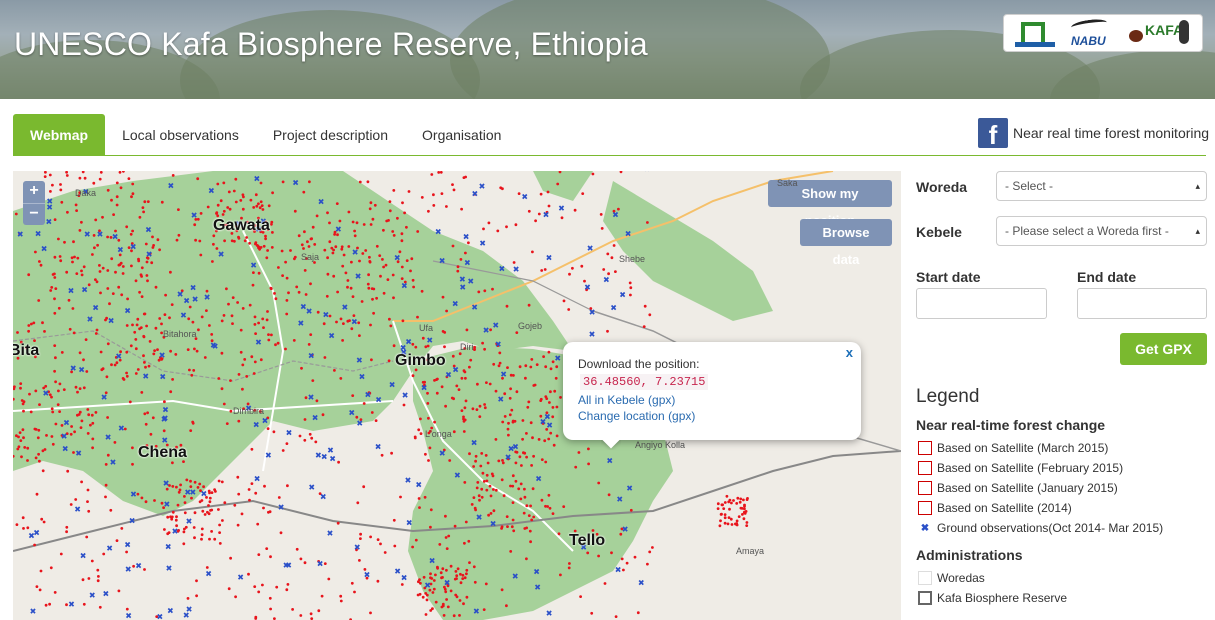  Describe the element at coordinates (712, 400) in the screenshot. I see `kebele-gpx-link: All in Kebele (gpx)` at that location.